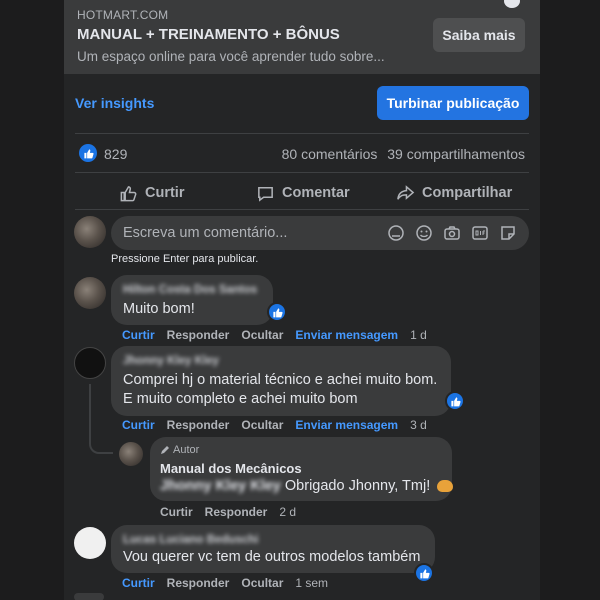 The height and width of the screenshot is (600, 600). I want to click on author-tag: Autor, so click(179, 450).